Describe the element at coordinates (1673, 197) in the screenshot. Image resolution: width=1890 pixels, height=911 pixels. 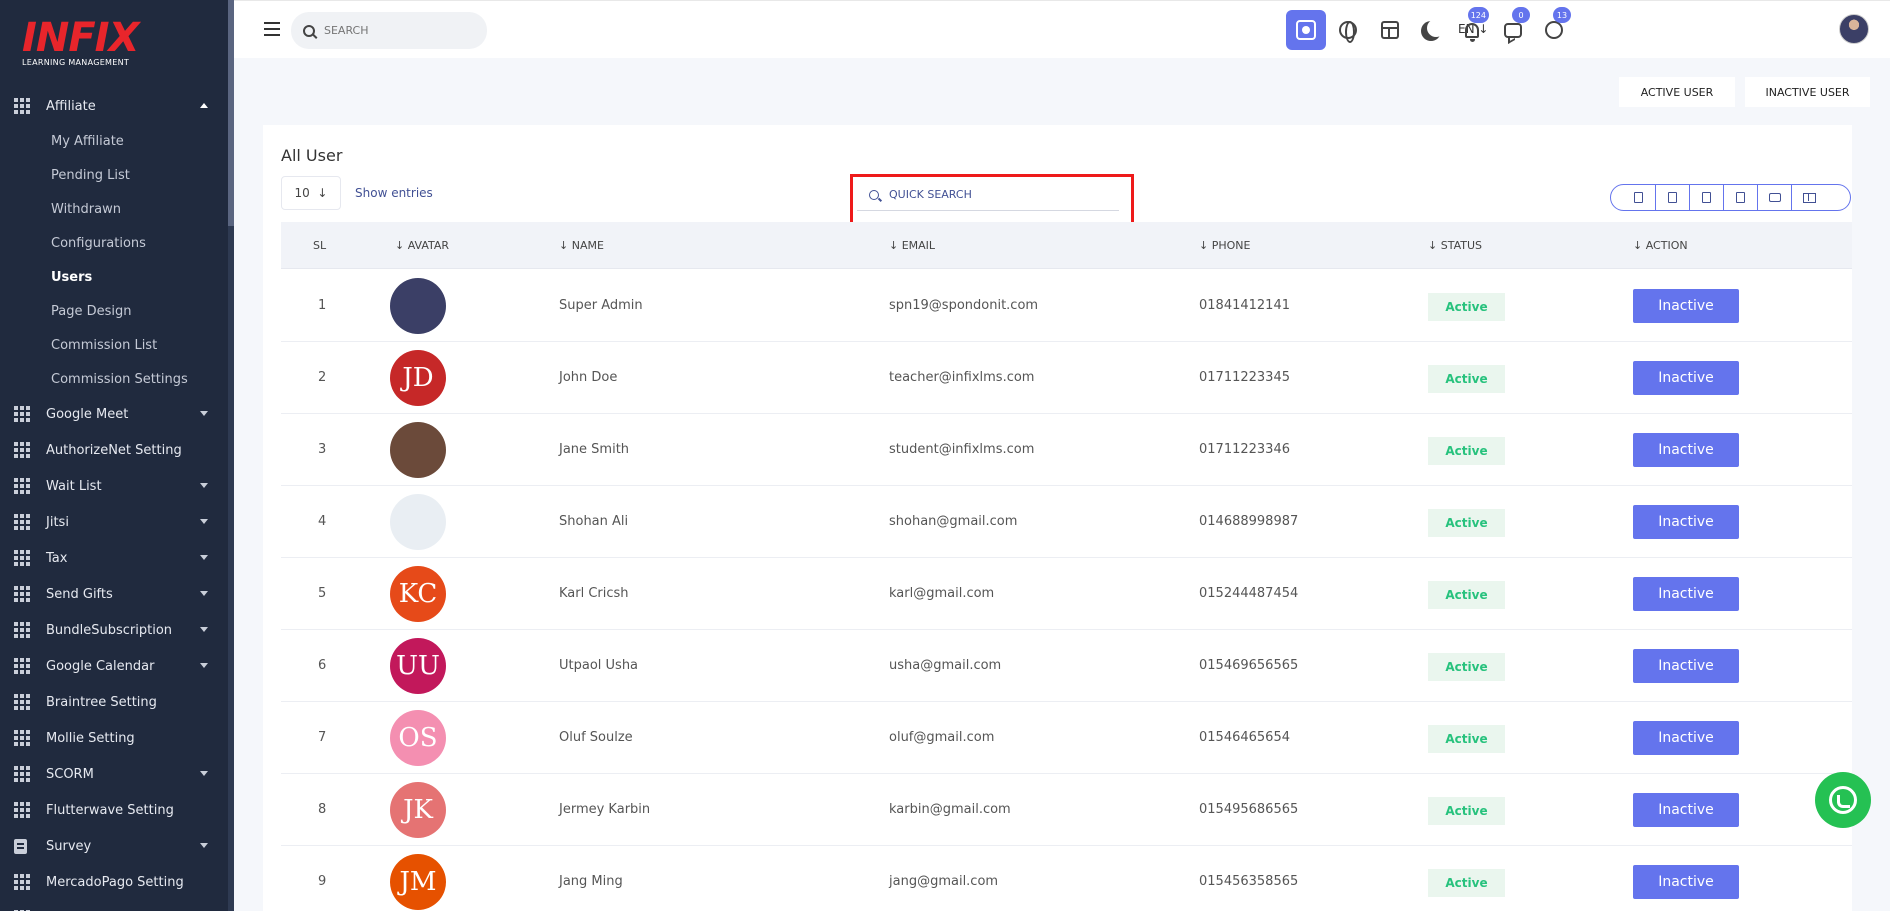
I see `excel-button` at that location.